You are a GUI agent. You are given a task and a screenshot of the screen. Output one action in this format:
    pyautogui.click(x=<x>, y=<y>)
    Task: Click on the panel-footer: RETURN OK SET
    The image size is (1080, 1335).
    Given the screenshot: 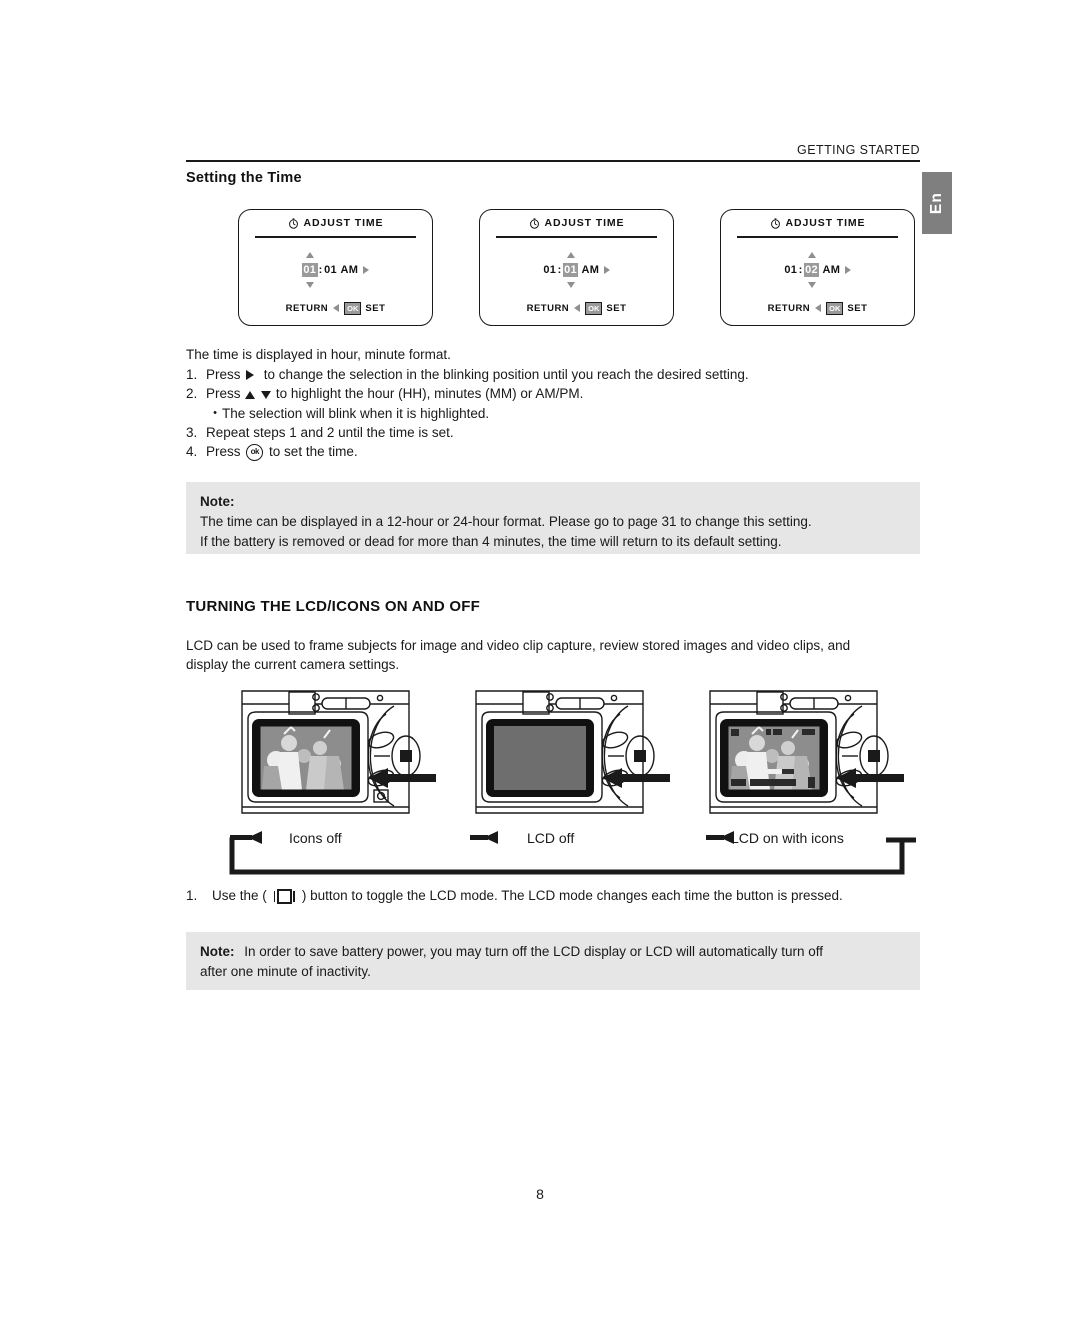 What is the action you would take?
    pyautogui.click(x=817, y=308)
    